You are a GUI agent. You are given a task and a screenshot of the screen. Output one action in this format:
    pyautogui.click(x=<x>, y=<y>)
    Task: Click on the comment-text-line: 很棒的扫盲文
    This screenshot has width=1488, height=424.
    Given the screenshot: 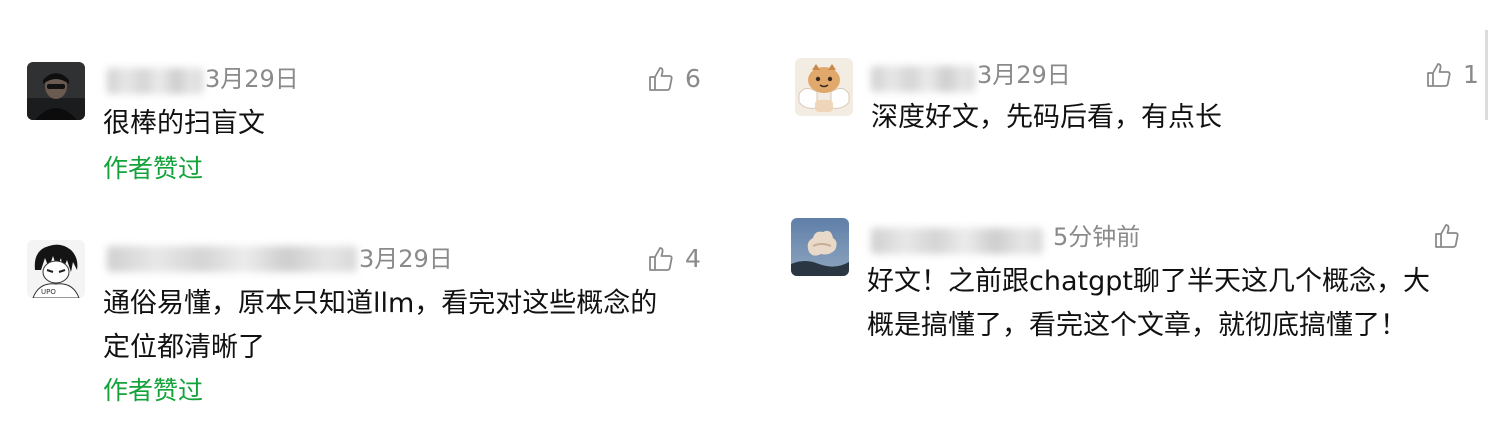 What is the action you would take?
    pyautogui.click(x=184, y=123)
    